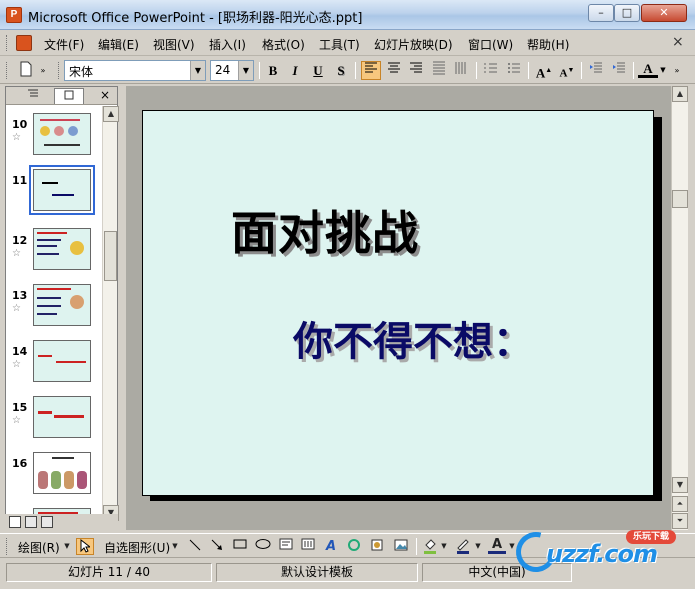  What do you see at coordinates (619, 70) in the screenshot?
I see `increase-indent-button` at bounding box center [619, 70].